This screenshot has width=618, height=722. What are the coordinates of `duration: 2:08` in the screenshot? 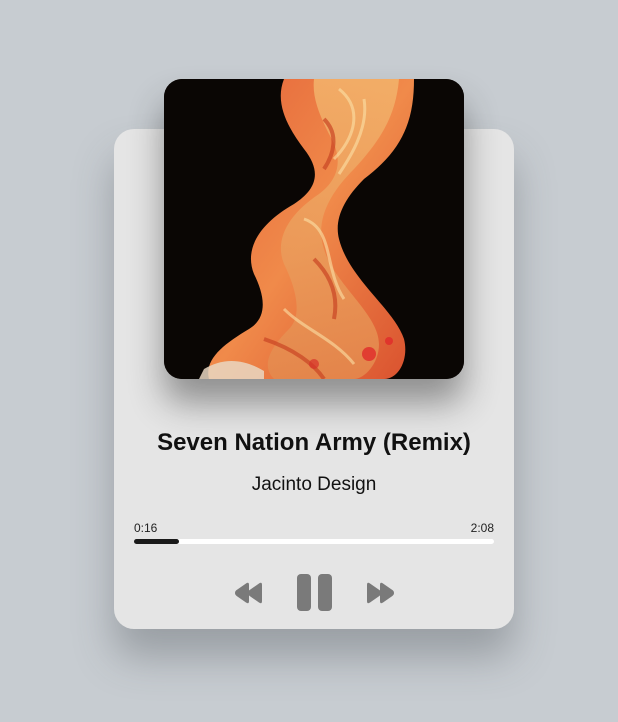 It's located at (482, 528).